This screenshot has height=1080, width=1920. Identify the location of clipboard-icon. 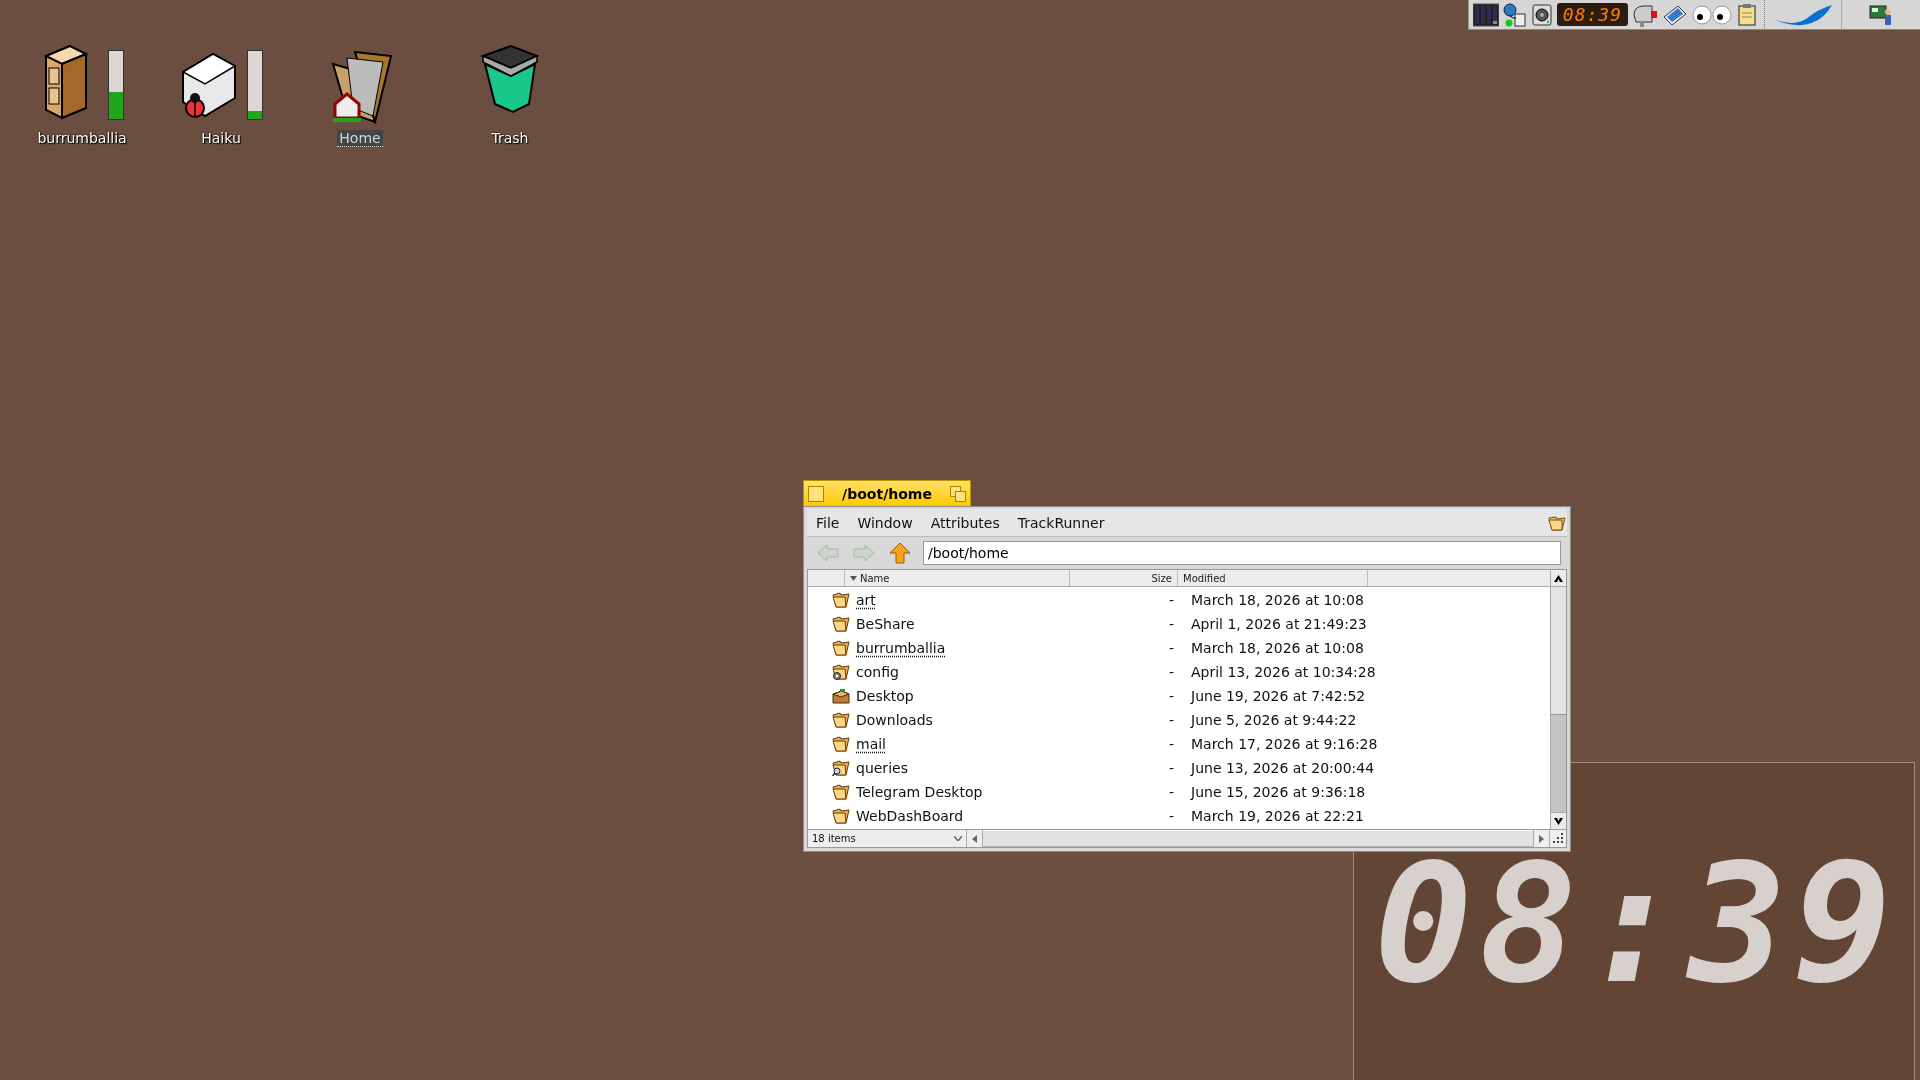
(1747, 14).